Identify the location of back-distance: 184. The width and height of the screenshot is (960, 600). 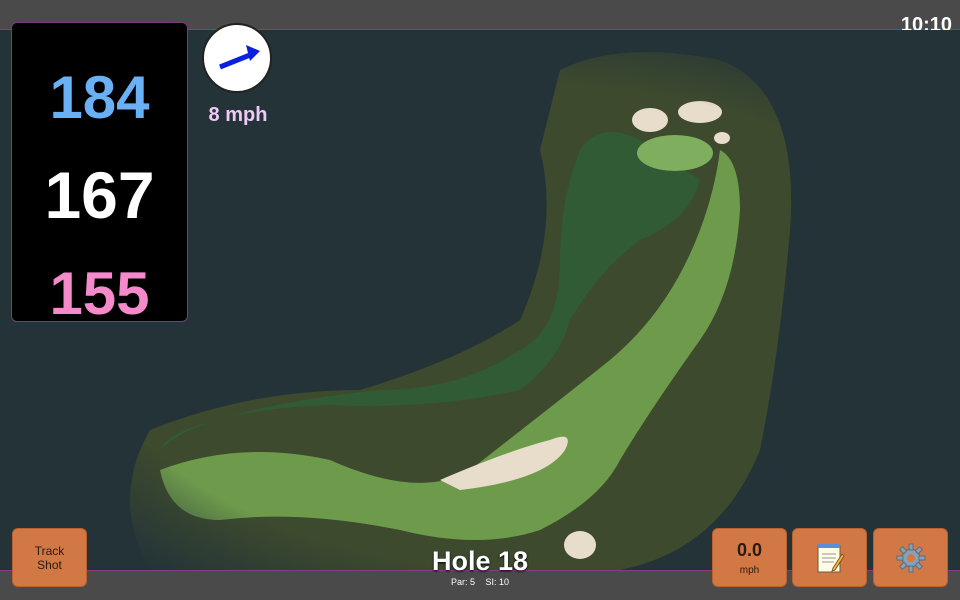
(99, 97).